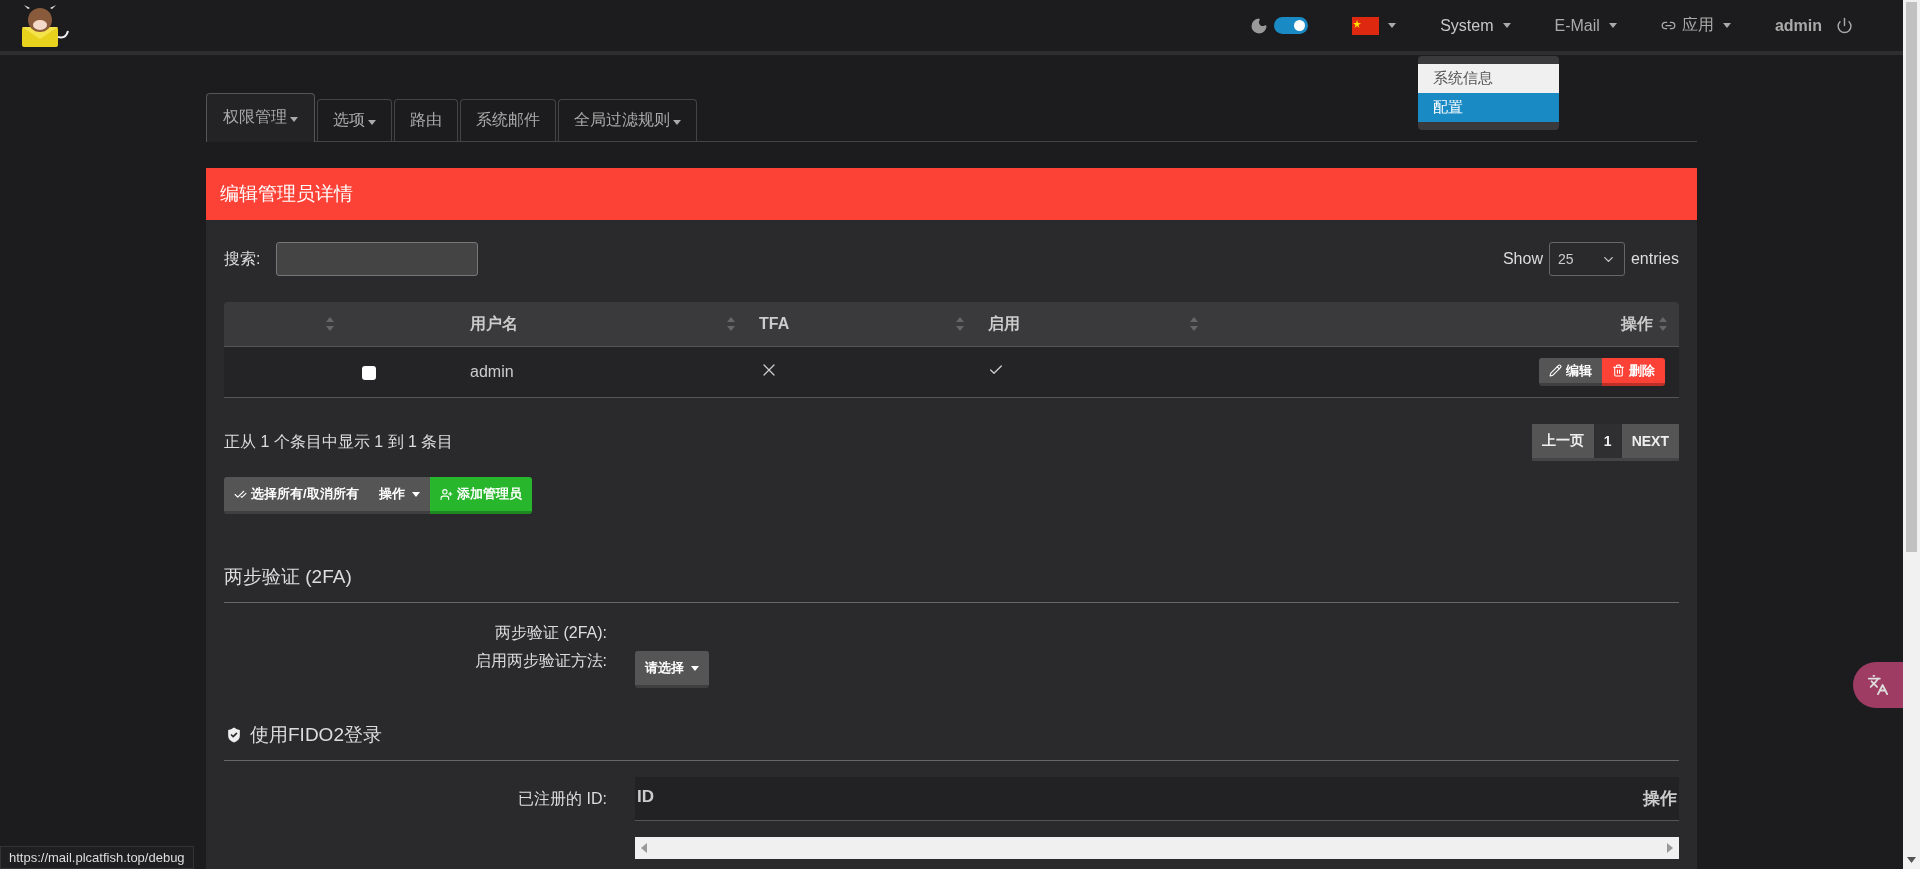 Image resolution: width=1920 pixels, height=869 pixels. Describe the element at coordinates (492, 371) in the screenshot. I see `table-cell: admin` at that location.